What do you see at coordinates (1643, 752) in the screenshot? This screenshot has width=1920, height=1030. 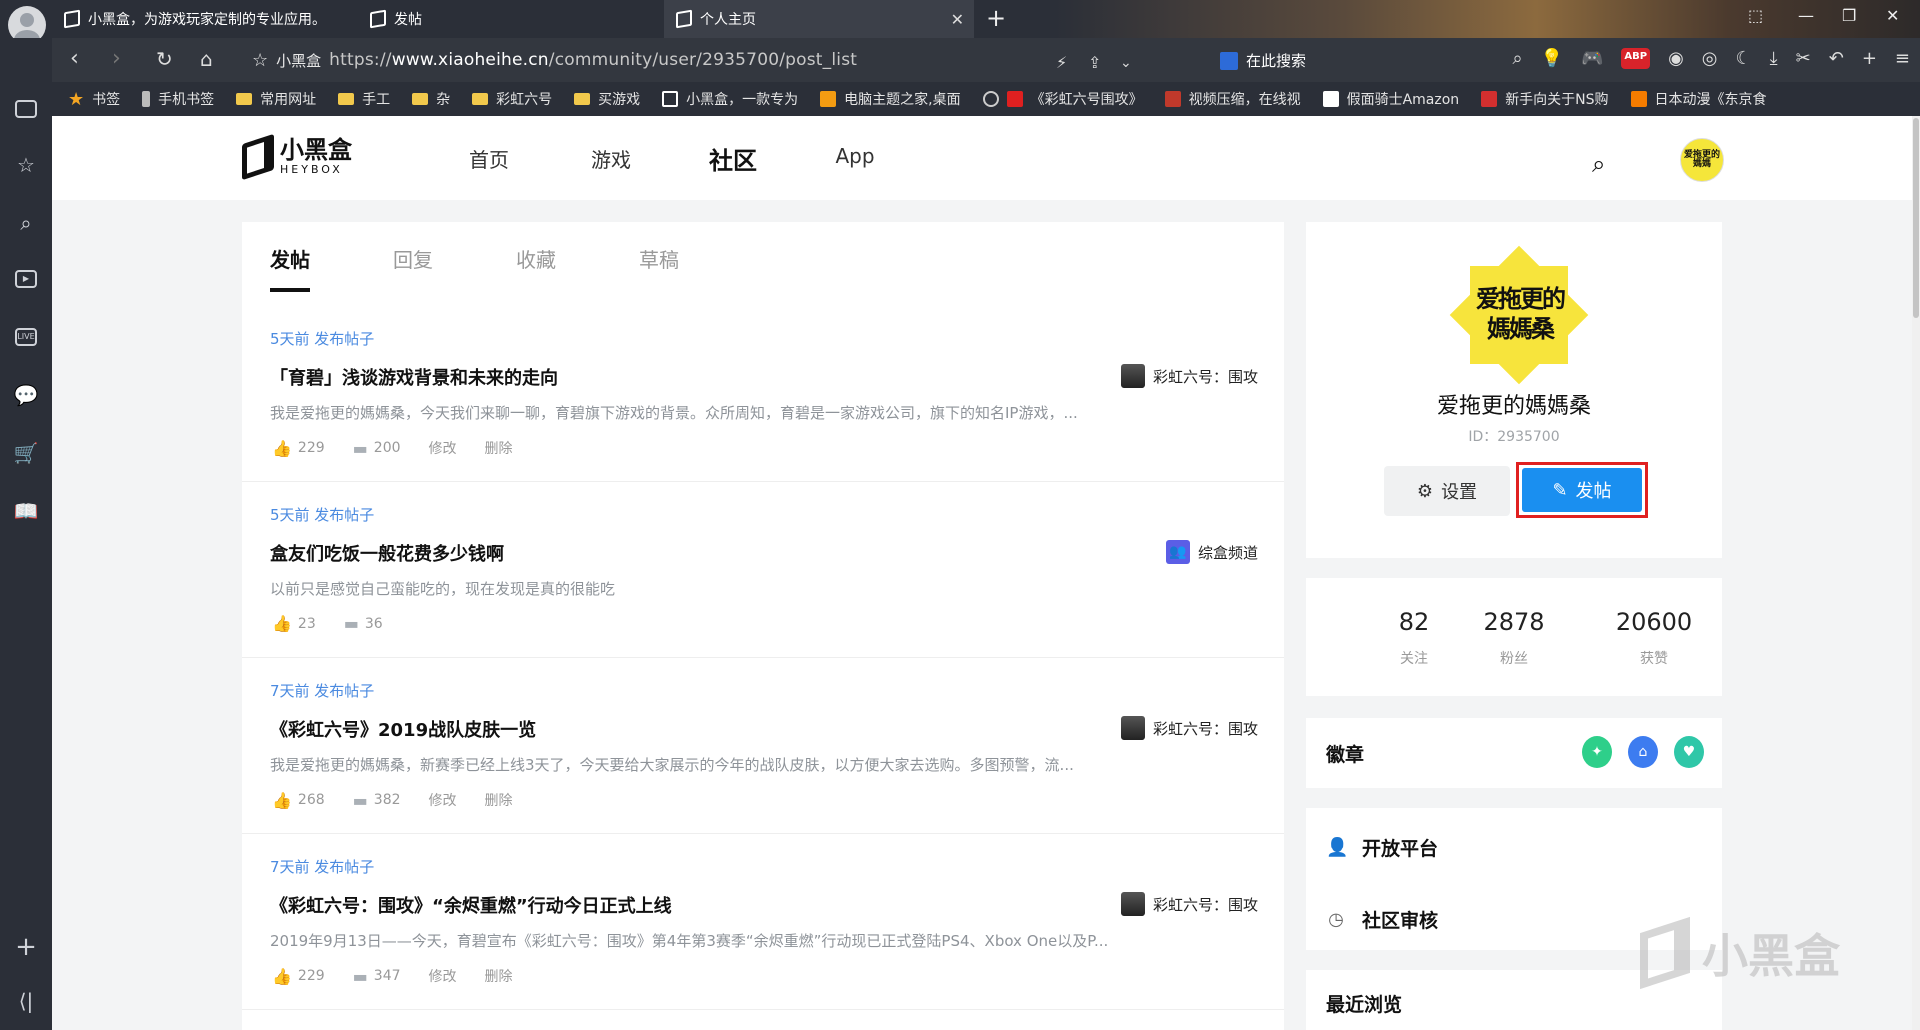 I see `badge-icon: ⌂` at bounding box center [1643, 752].